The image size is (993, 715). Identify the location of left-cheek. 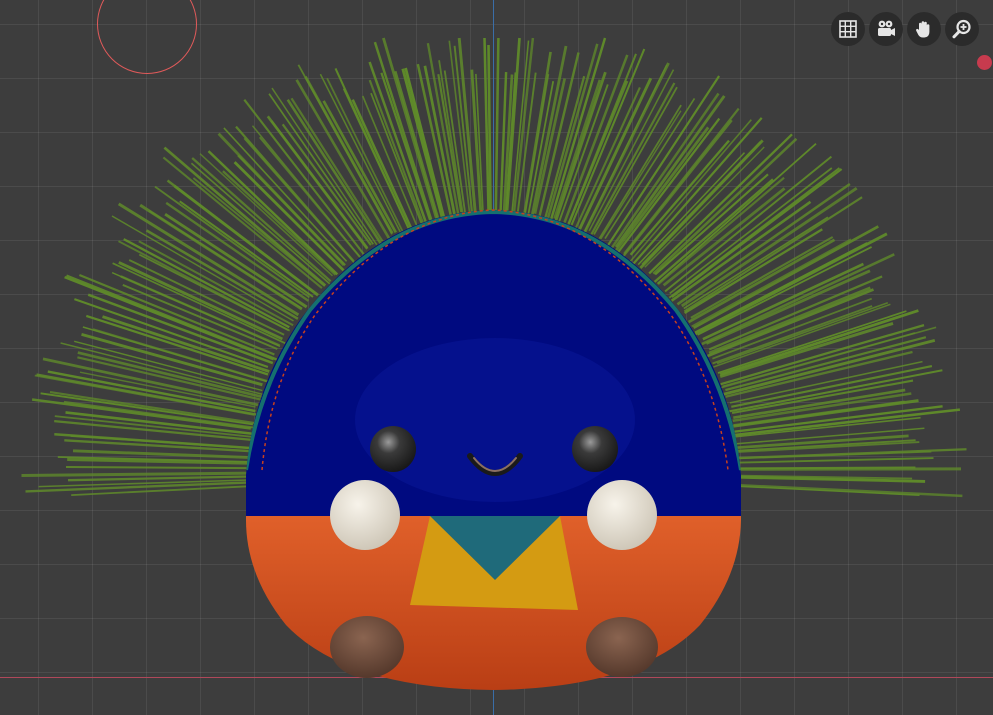
(365, 515).